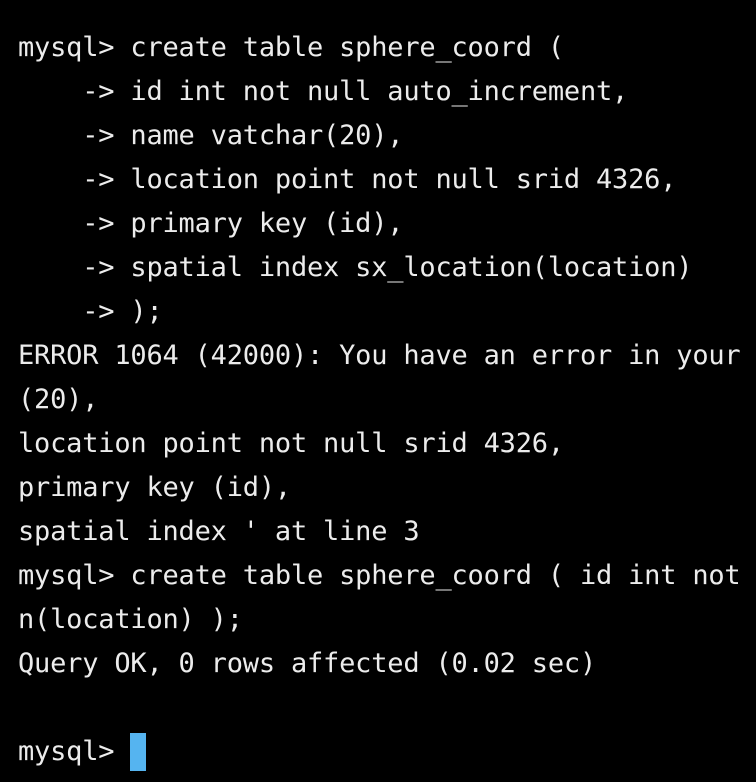  Describe the element at coordinates (347, 179) in the screenshot. I see `terminal-line: -> location point not null srid 4326,` at that location.